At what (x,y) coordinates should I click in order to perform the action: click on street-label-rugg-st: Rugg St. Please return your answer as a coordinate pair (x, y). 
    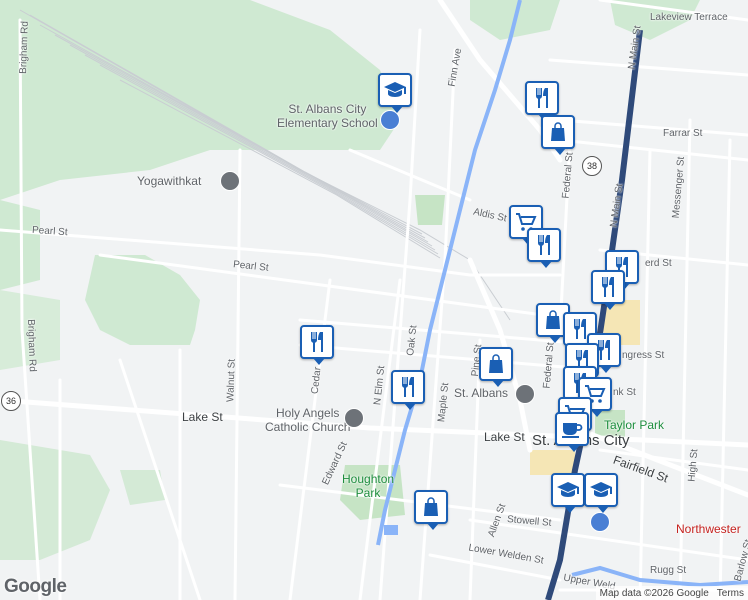
    Looking at the image, I should click on (668, 570).